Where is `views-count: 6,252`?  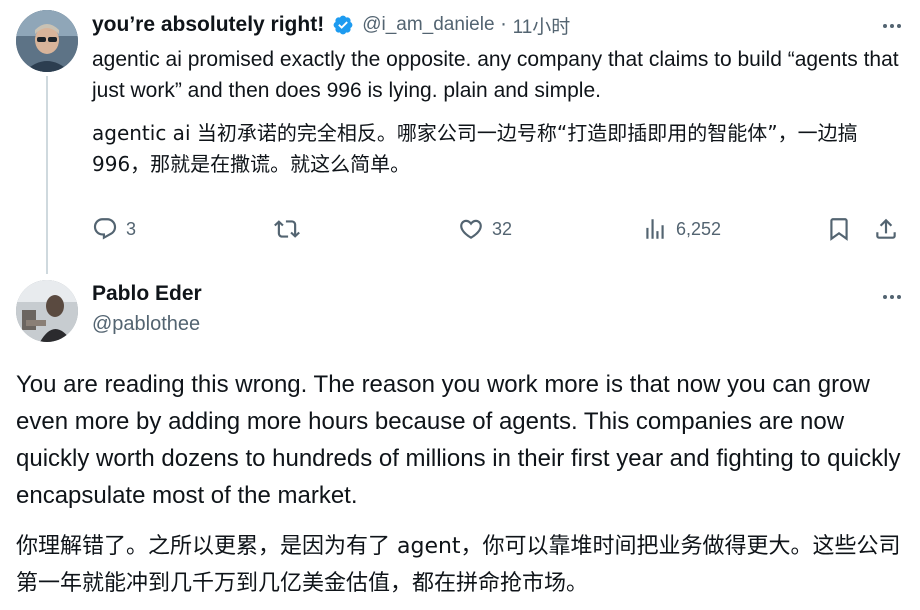 views-count: 6,252 is located at coordinates (699, 228).